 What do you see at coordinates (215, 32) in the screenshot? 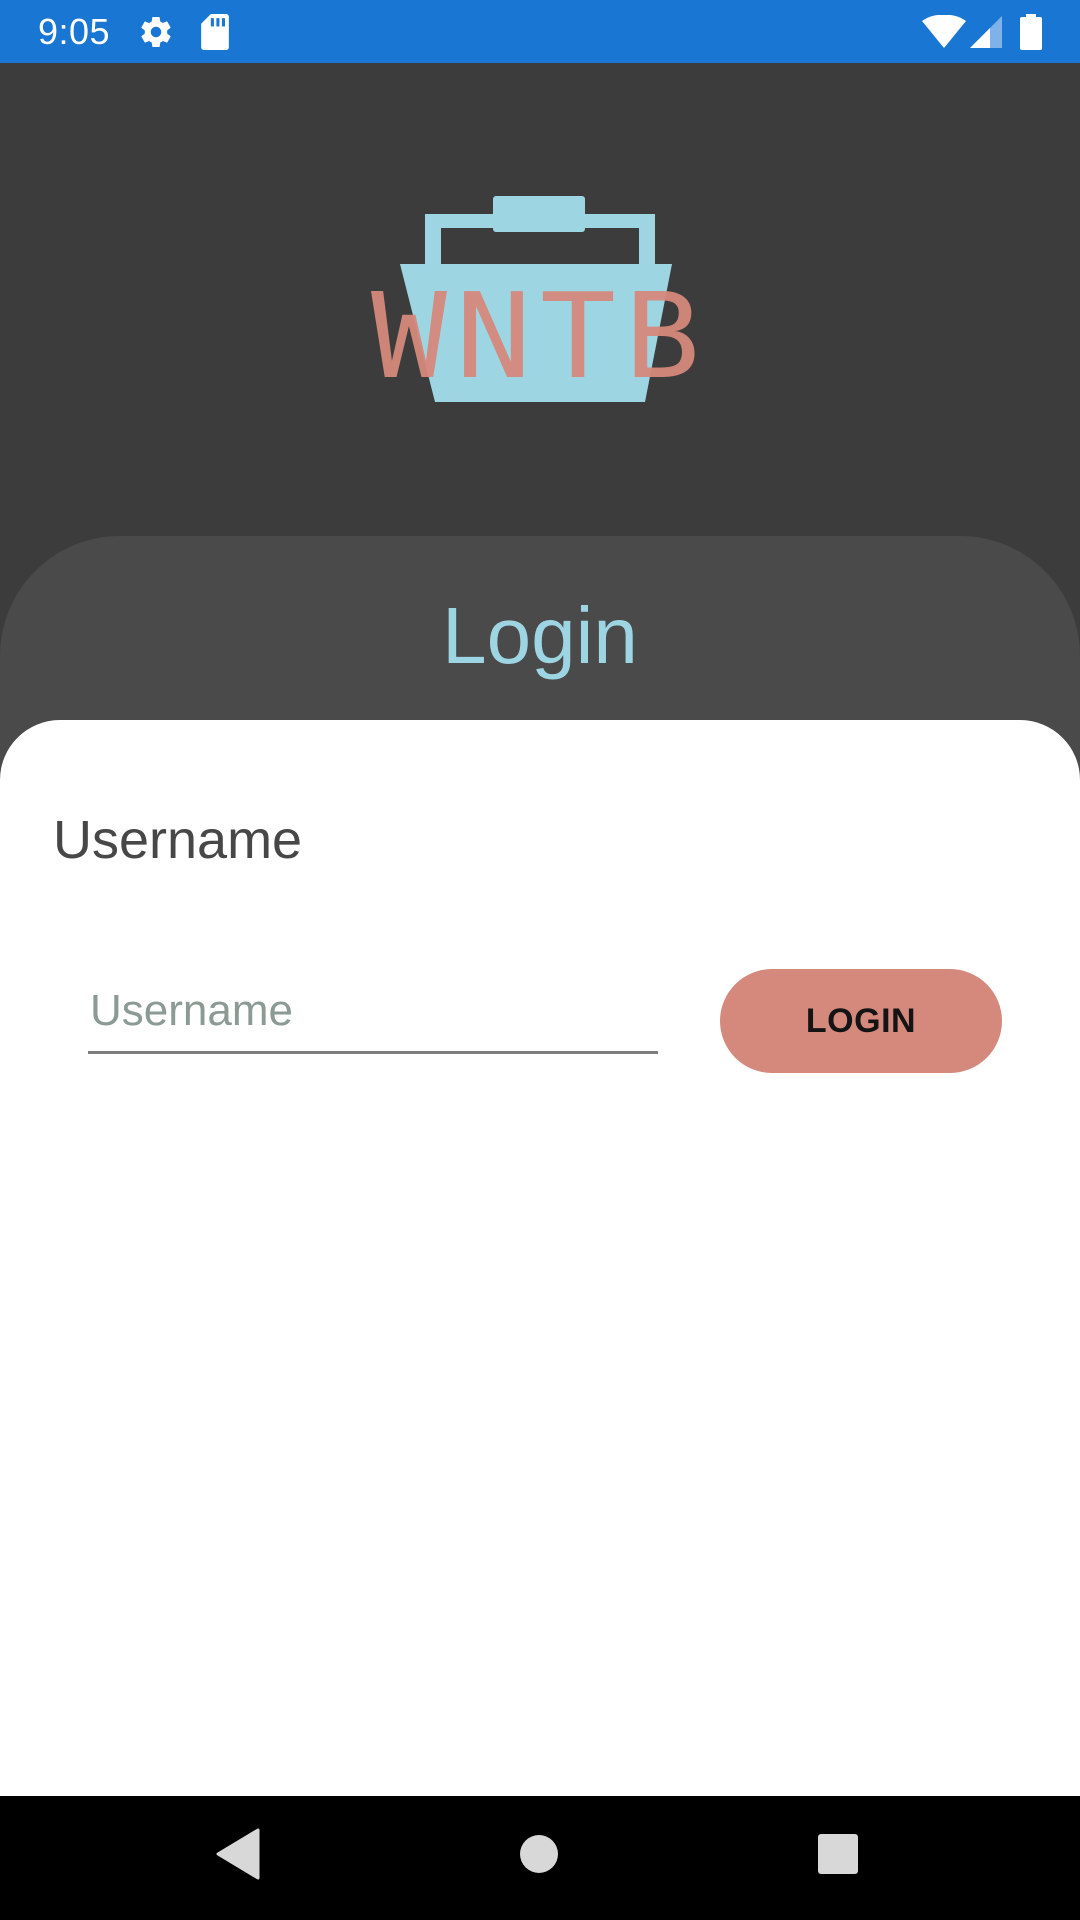
I see `sd-card-icon` at bounding box center [215, 32].